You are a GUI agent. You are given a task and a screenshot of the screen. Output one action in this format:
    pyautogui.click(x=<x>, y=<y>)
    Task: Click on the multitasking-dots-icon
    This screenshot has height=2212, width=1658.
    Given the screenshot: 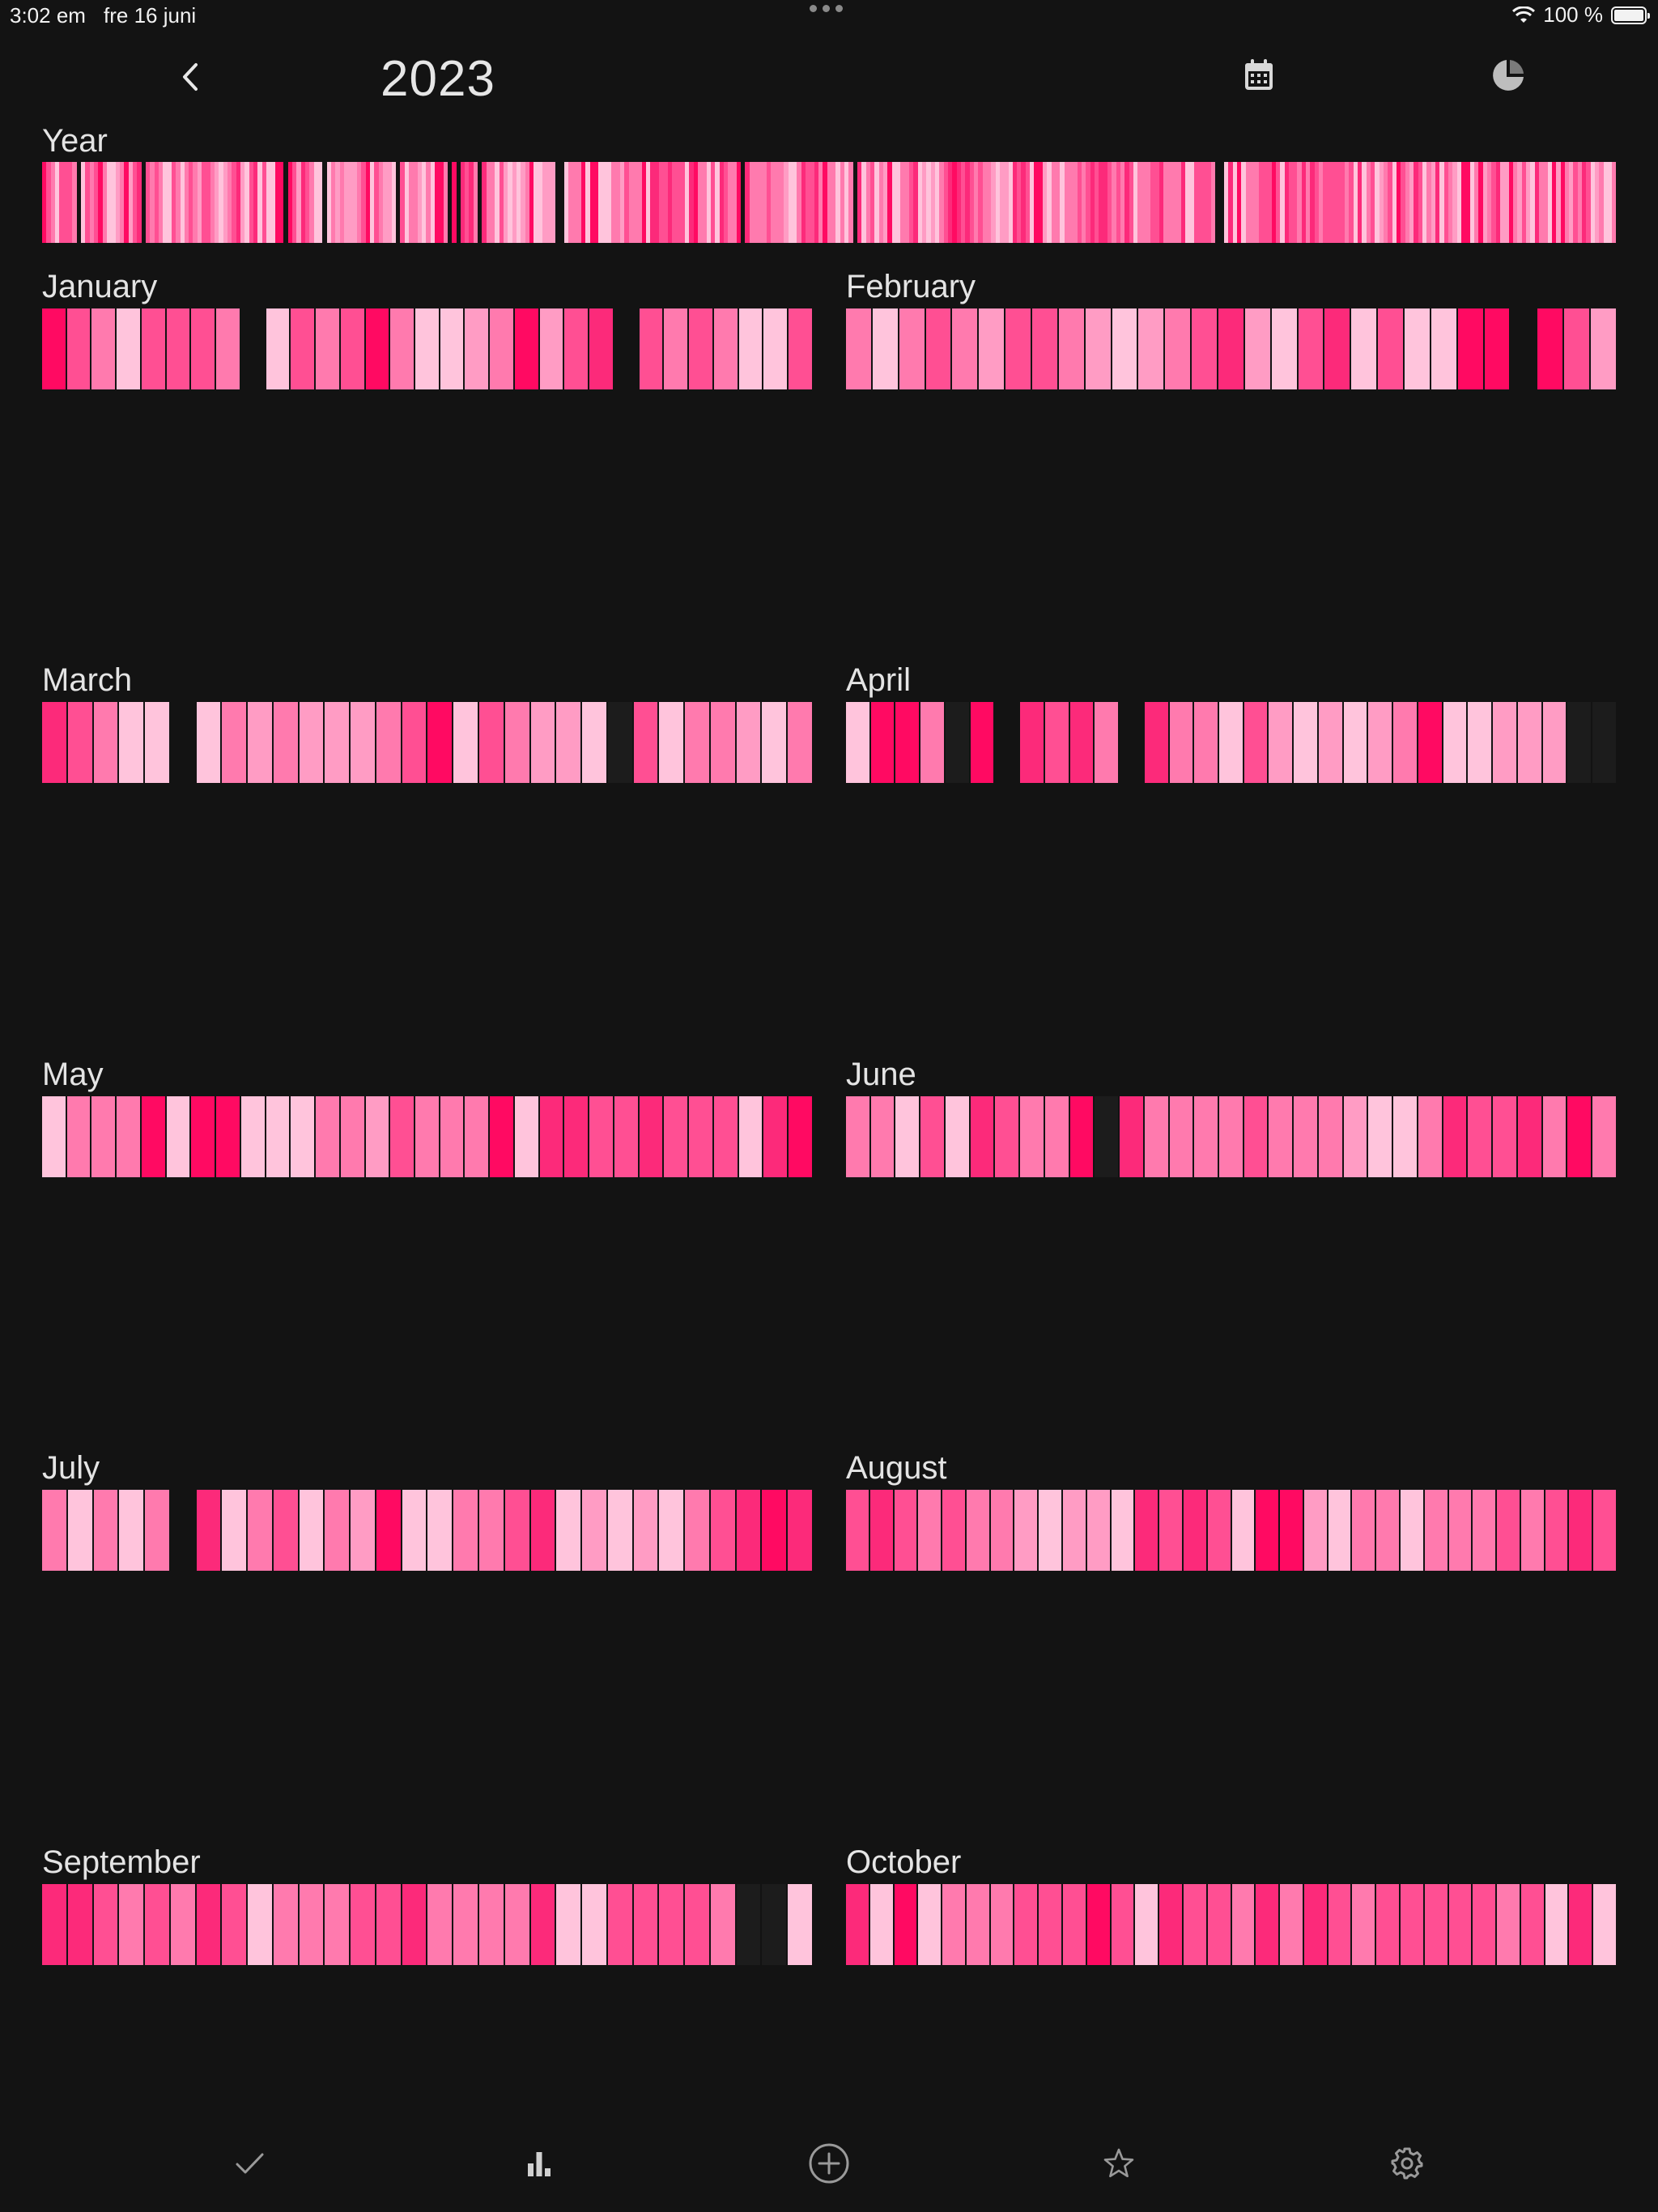 What is the action you would take?
    pyautogui.click(x=826, y=8)
    